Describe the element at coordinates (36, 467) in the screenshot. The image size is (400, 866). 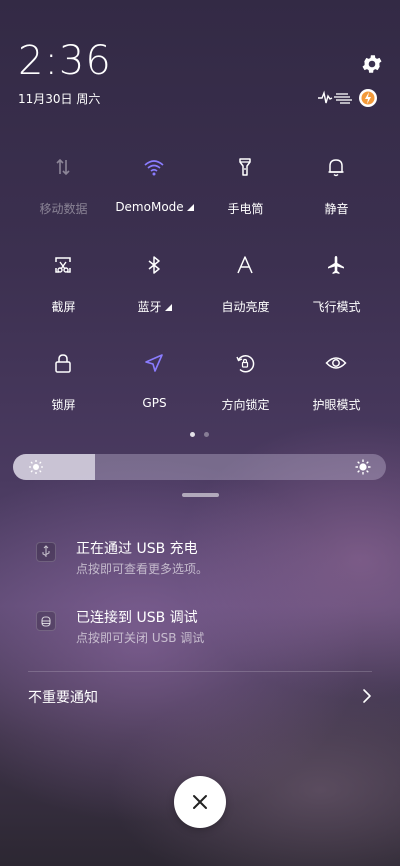
I see `sun-small-icon` at that location.